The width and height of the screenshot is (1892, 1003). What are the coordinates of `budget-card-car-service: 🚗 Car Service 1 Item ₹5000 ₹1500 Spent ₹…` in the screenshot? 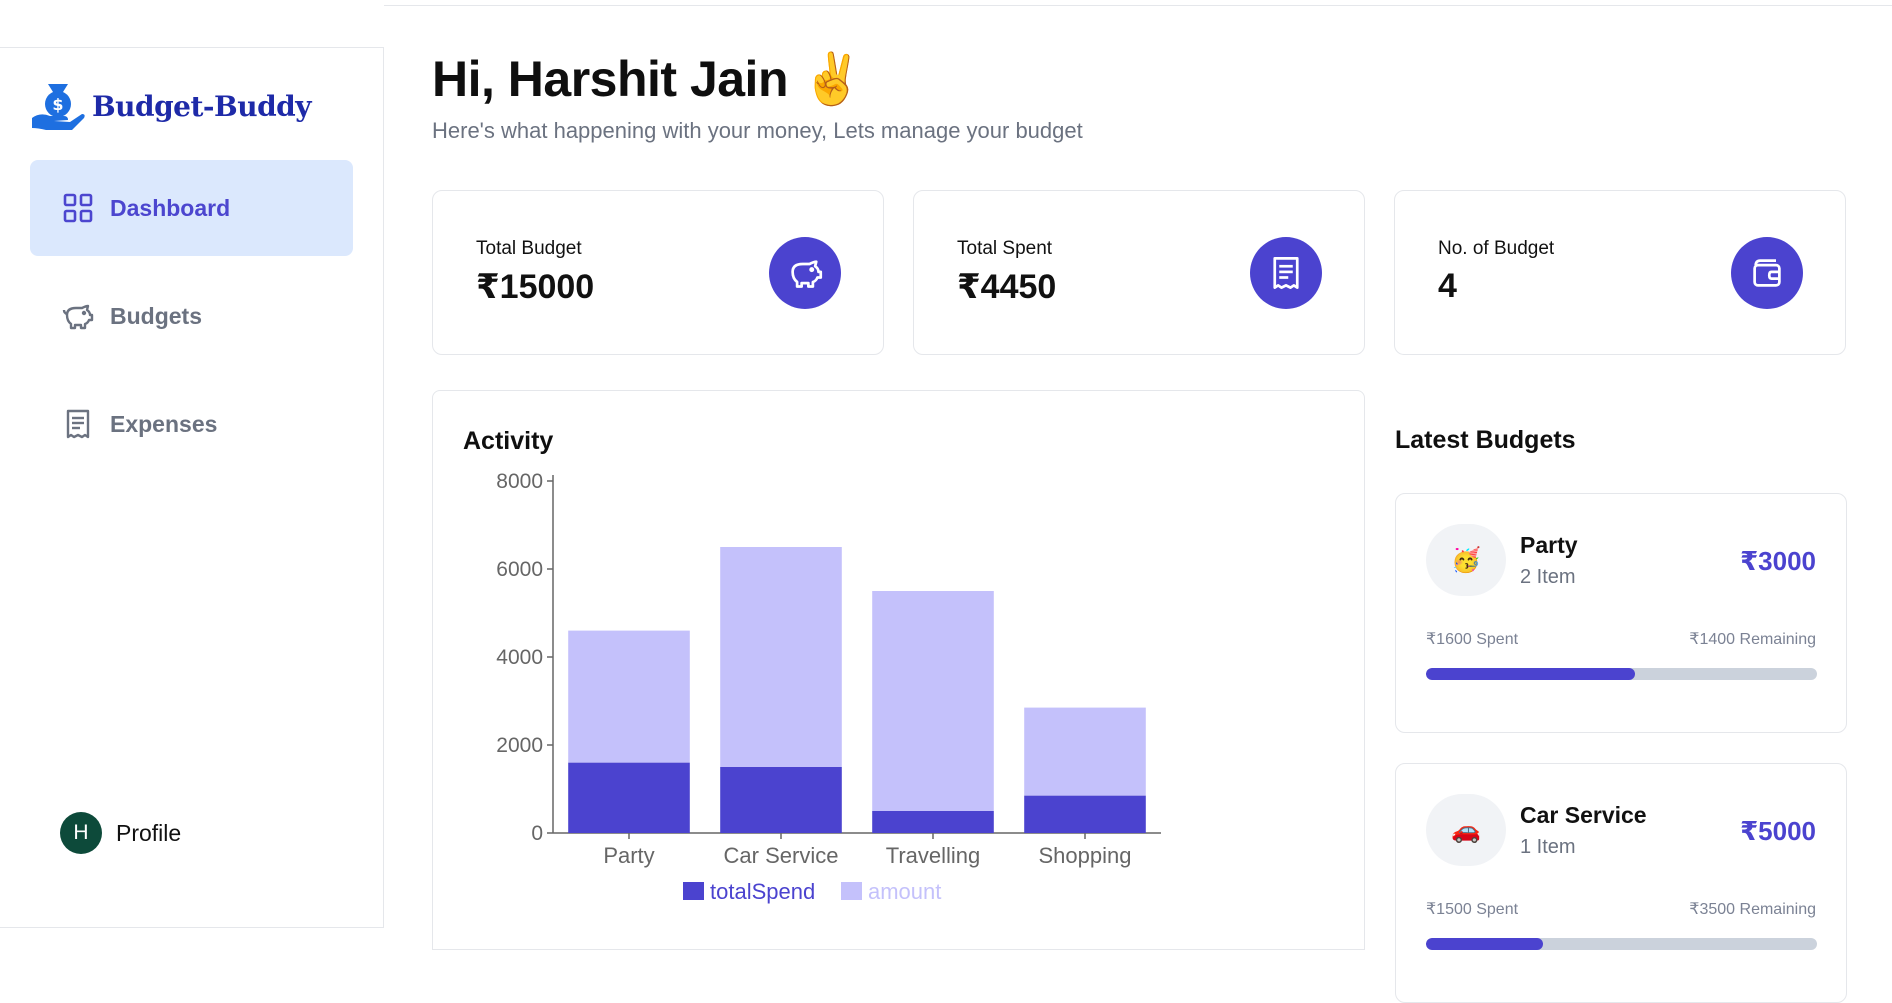 It's located at (1621, 883).